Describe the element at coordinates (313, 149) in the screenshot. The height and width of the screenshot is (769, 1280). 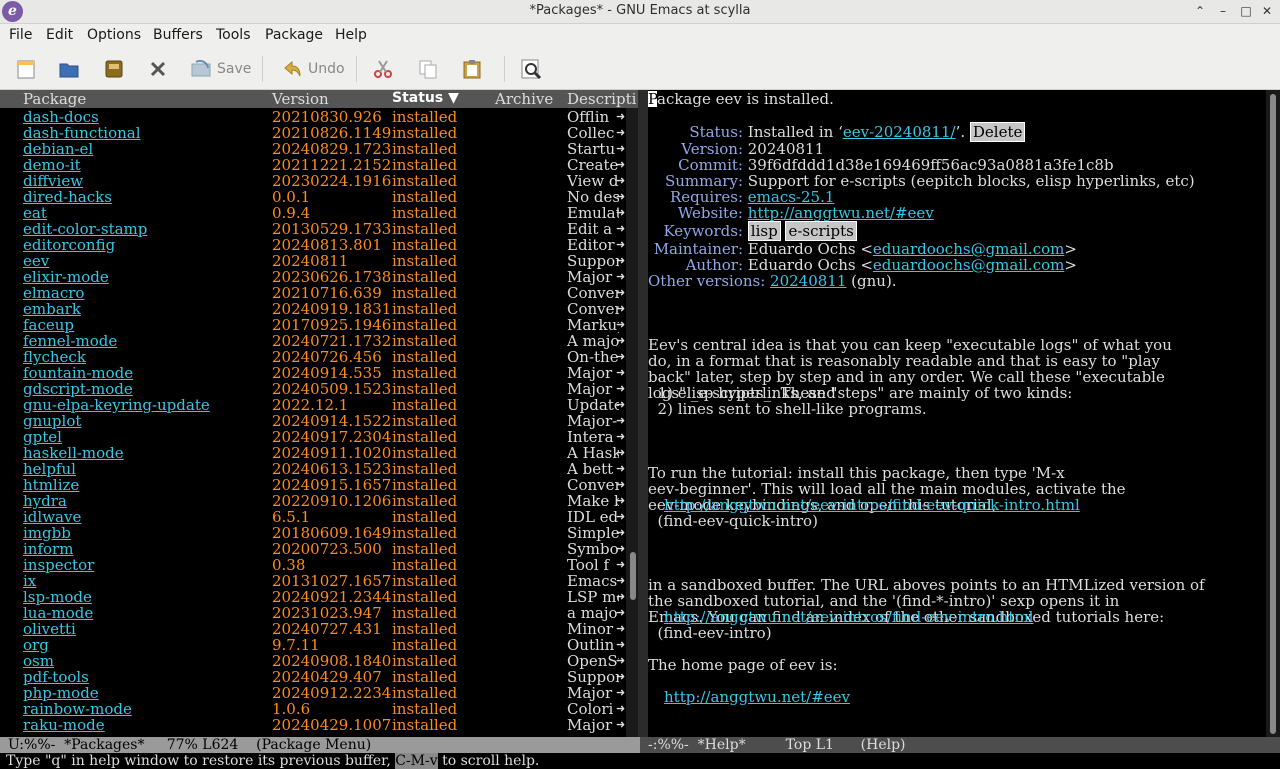
I see `table-row: debian-el 20240829.1723 installed Startu ➜` at that location.